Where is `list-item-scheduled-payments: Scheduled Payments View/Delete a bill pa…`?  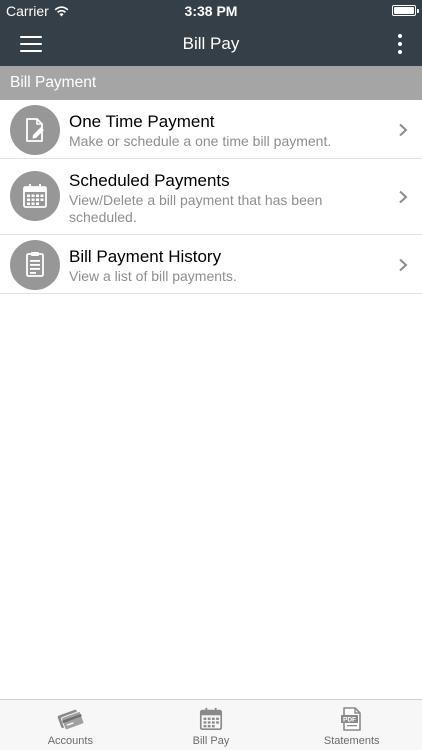
list-item-scheduled-payments: Scheduled Payments View/Delete a bill pa… is located at coordinates (211, 197).